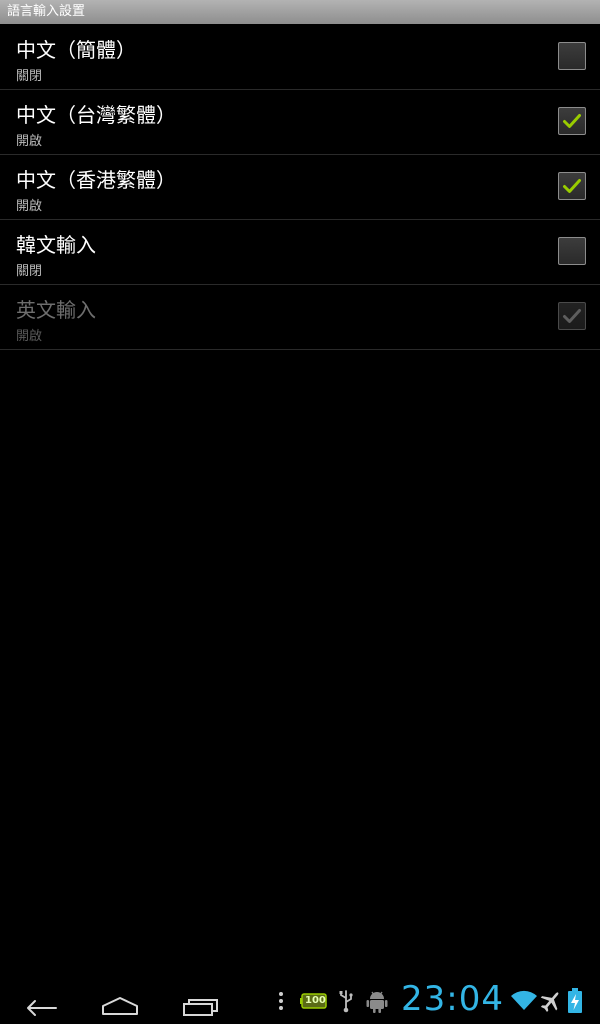  I want to click on list-item-title: 英文輸入, so click(56, 310).